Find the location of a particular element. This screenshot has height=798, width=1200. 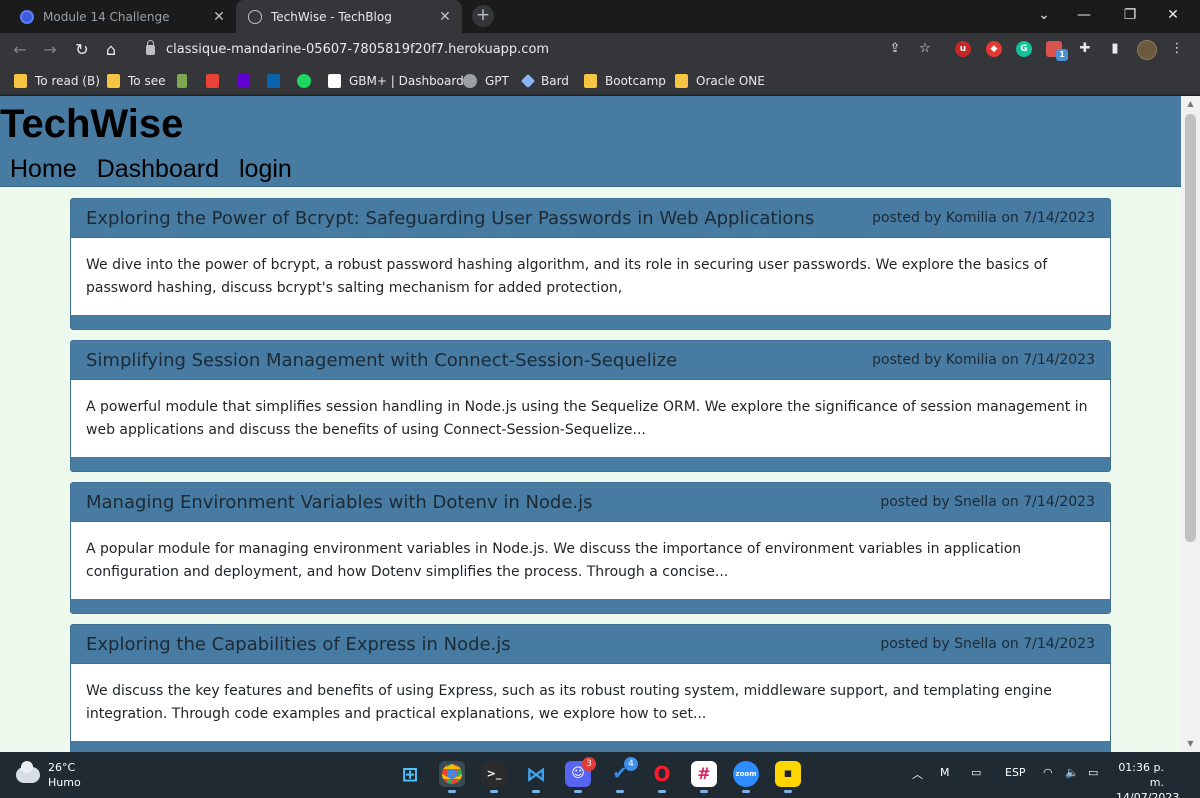

nav-home-link: Home is located at coordinates (43, 169).